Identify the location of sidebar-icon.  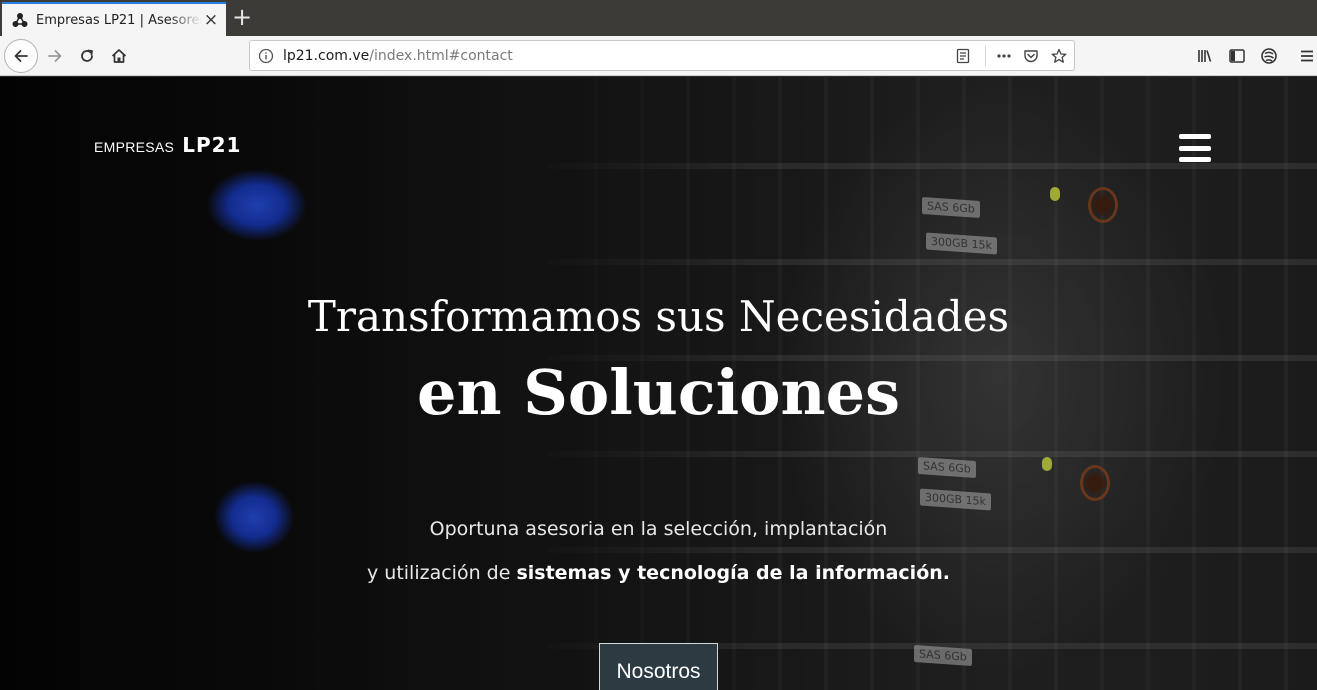
(1237, 56).